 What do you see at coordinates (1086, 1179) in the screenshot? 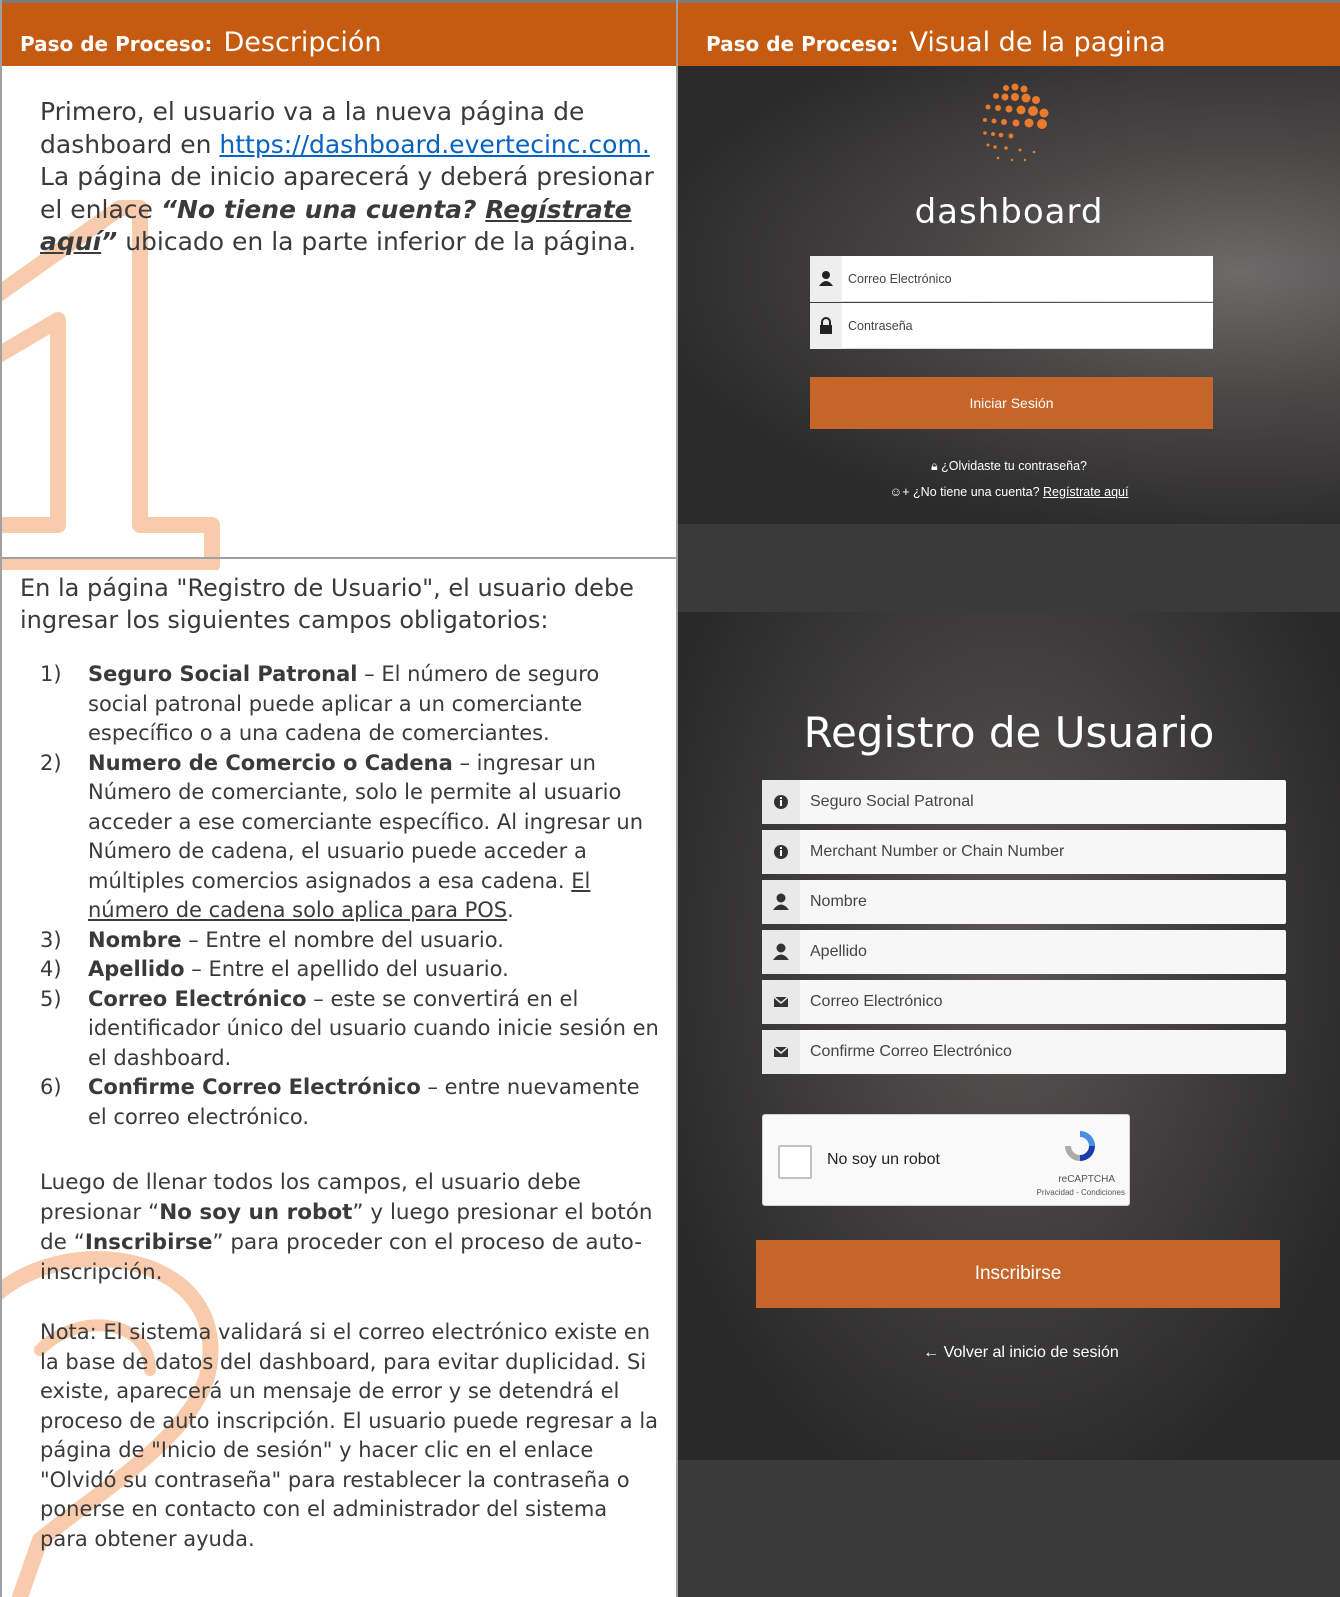
I see `recaptcha-brand: reCAPTCHA` at bounding box center [1086, 1179].